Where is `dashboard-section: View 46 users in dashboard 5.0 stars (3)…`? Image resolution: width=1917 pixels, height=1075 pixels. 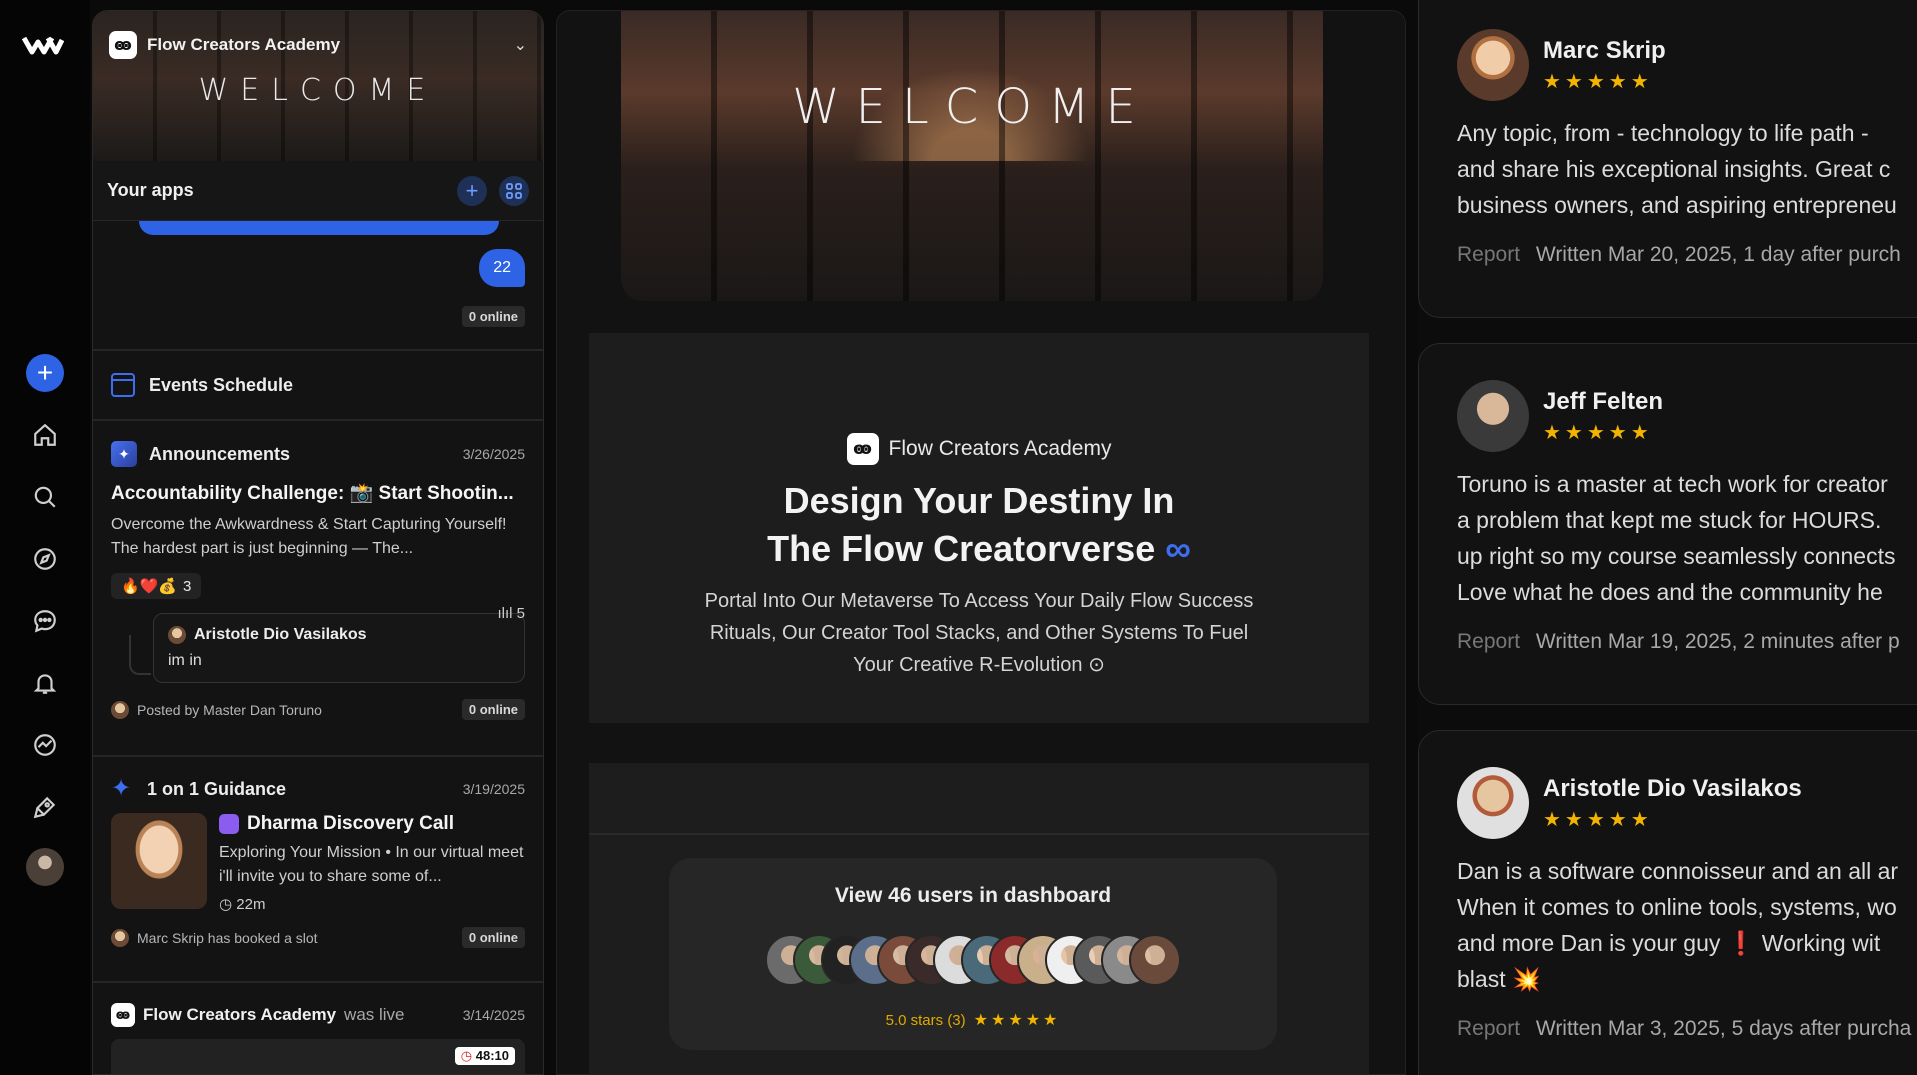 dashboard-section: View 46 users in dashboard 5.0 stars (3)… is located at coordinates (979, 918).